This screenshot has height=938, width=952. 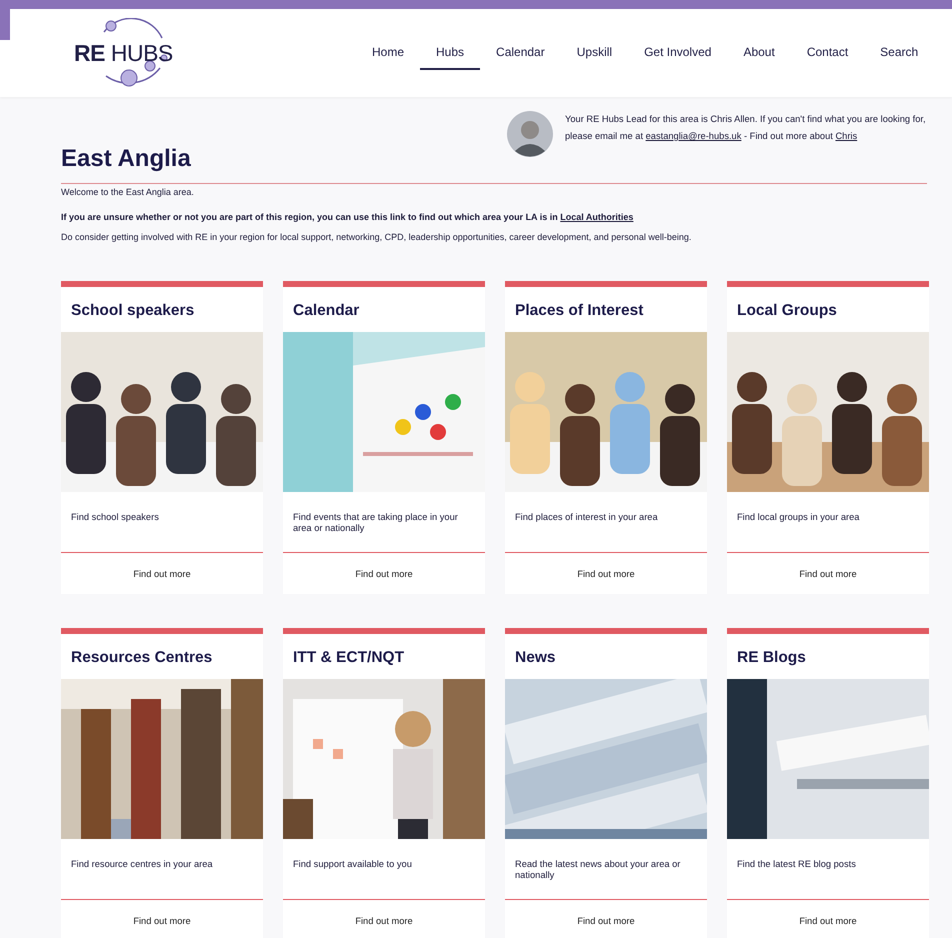 What do you see at coordinates (520, 53) in the screenshot?
I see `nav-link: Calendar` at bounding box center [520, 53].